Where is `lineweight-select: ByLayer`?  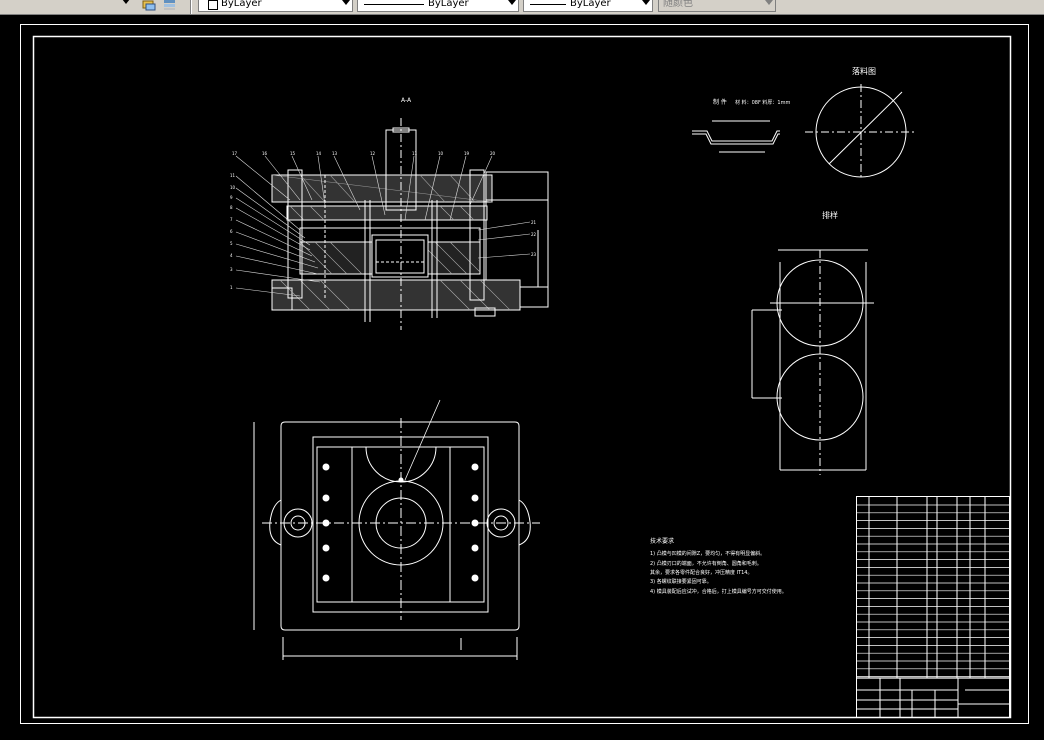 lineweight-select: ByLayer is located at coordinates (588, 6).